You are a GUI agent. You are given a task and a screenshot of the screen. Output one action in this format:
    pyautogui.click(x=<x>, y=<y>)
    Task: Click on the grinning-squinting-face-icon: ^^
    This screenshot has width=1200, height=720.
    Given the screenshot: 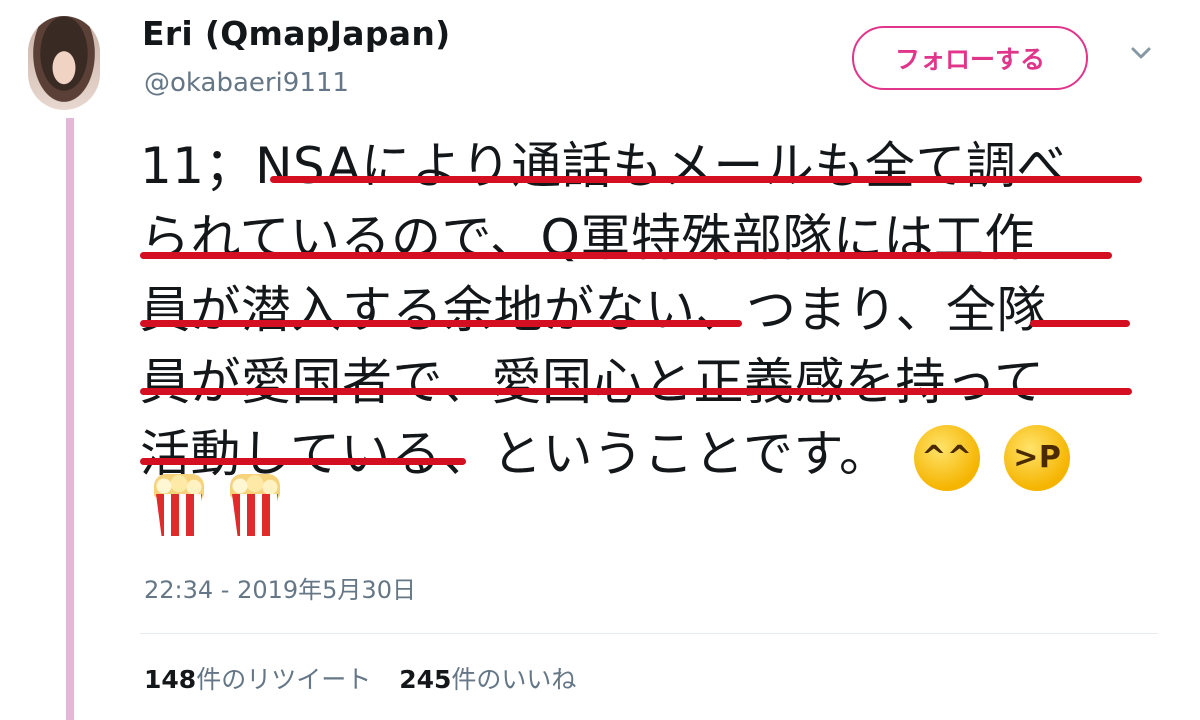 What is the action you would take?
    pyautogui.click(x=946, y=457)
    